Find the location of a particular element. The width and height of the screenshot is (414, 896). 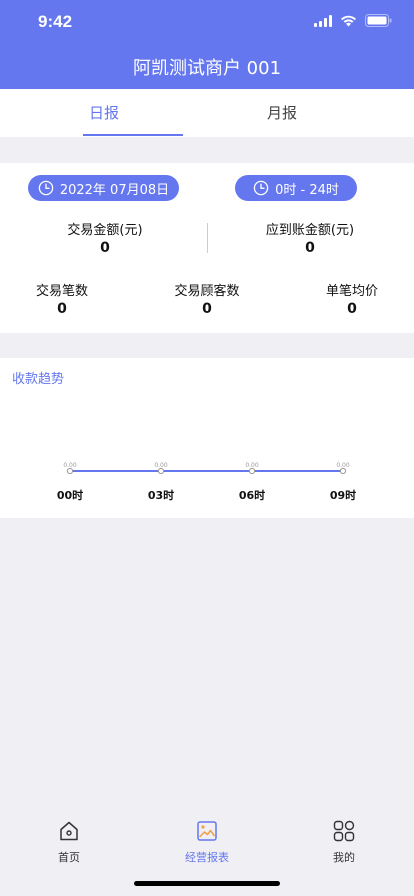

transaction-count-label: 交易笔数 is located at coordinates (61, 291).